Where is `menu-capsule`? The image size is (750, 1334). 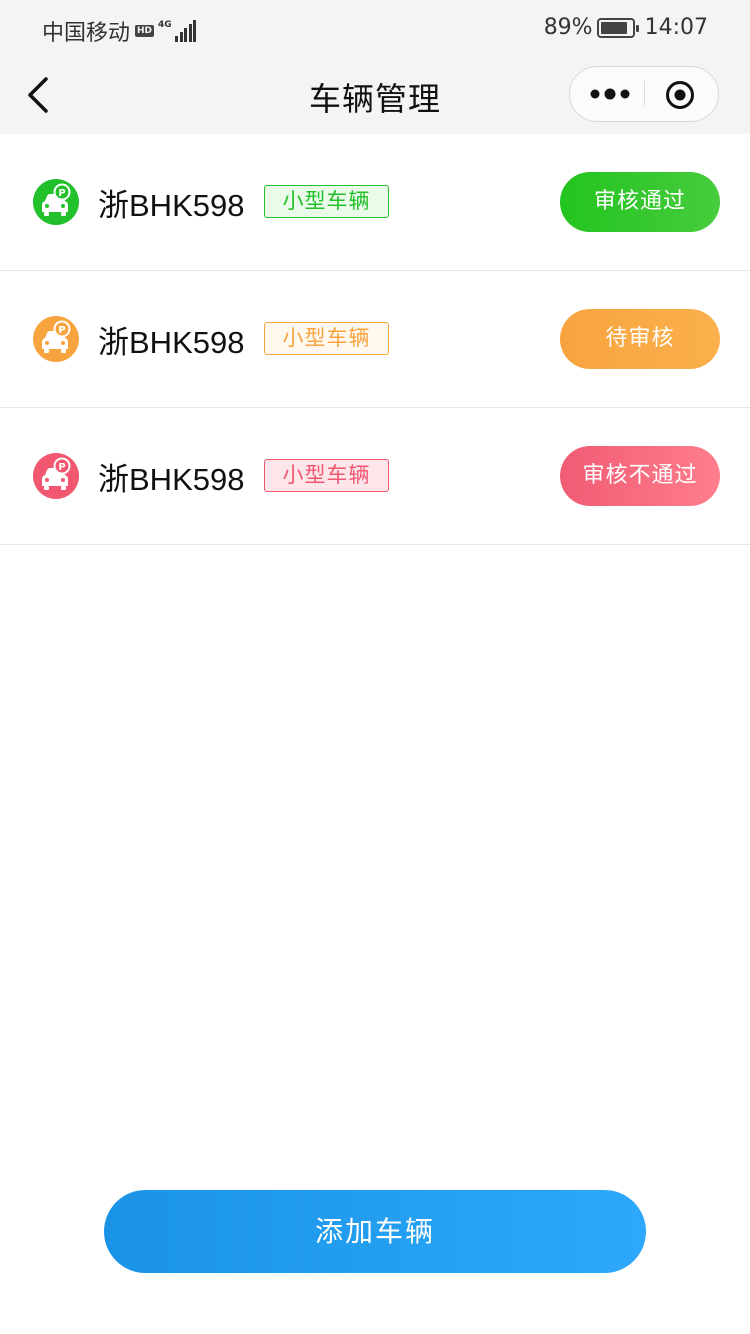
menu-capsule is located at coordinates (644, 94).